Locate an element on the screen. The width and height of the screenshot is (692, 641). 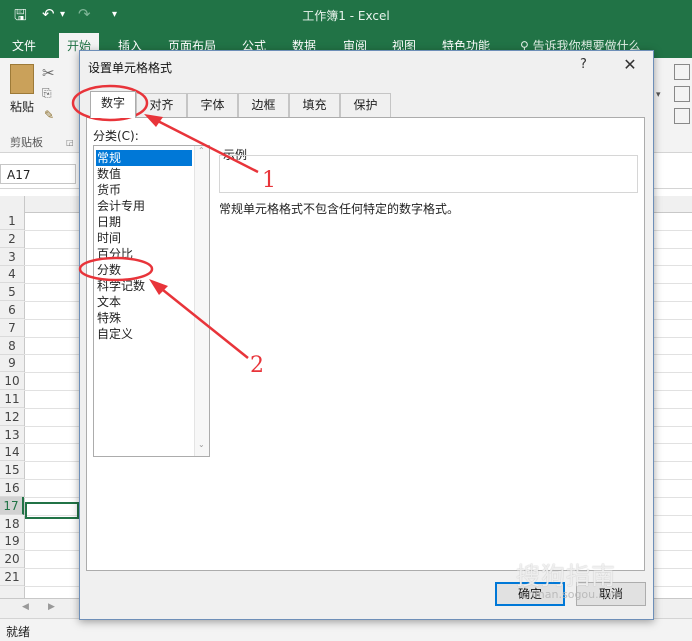
row-header: 7 is located at coordinates (12, 328).